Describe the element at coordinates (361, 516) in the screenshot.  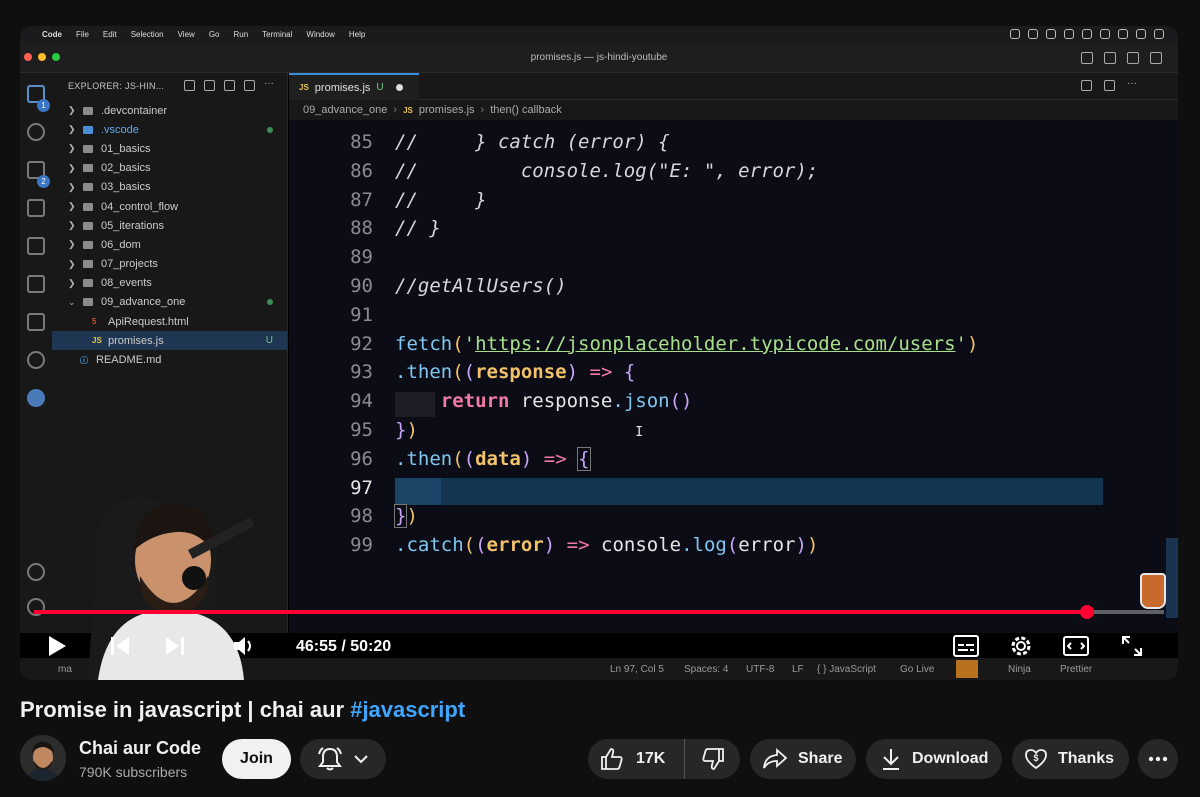
I see `line-number: 98` at that location.